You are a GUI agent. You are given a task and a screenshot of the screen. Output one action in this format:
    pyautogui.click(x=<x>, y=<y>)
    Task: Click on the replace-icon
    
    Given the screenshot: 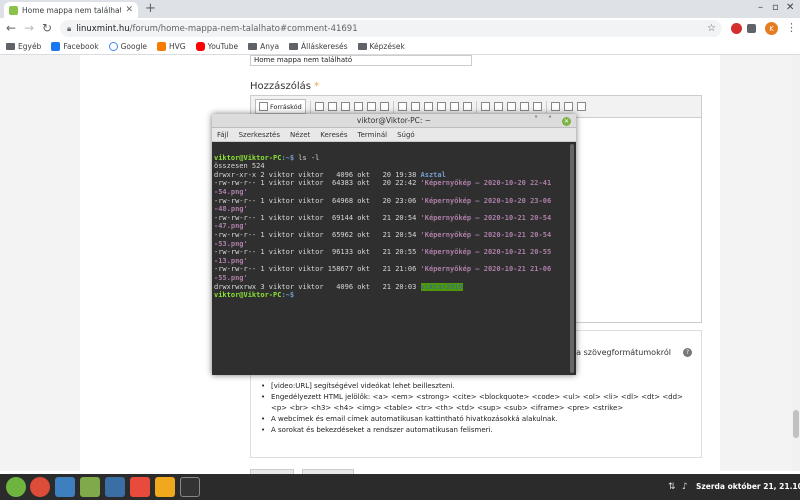 What is the action you would take?
    pyautogui.click(x=441, y=106)
    